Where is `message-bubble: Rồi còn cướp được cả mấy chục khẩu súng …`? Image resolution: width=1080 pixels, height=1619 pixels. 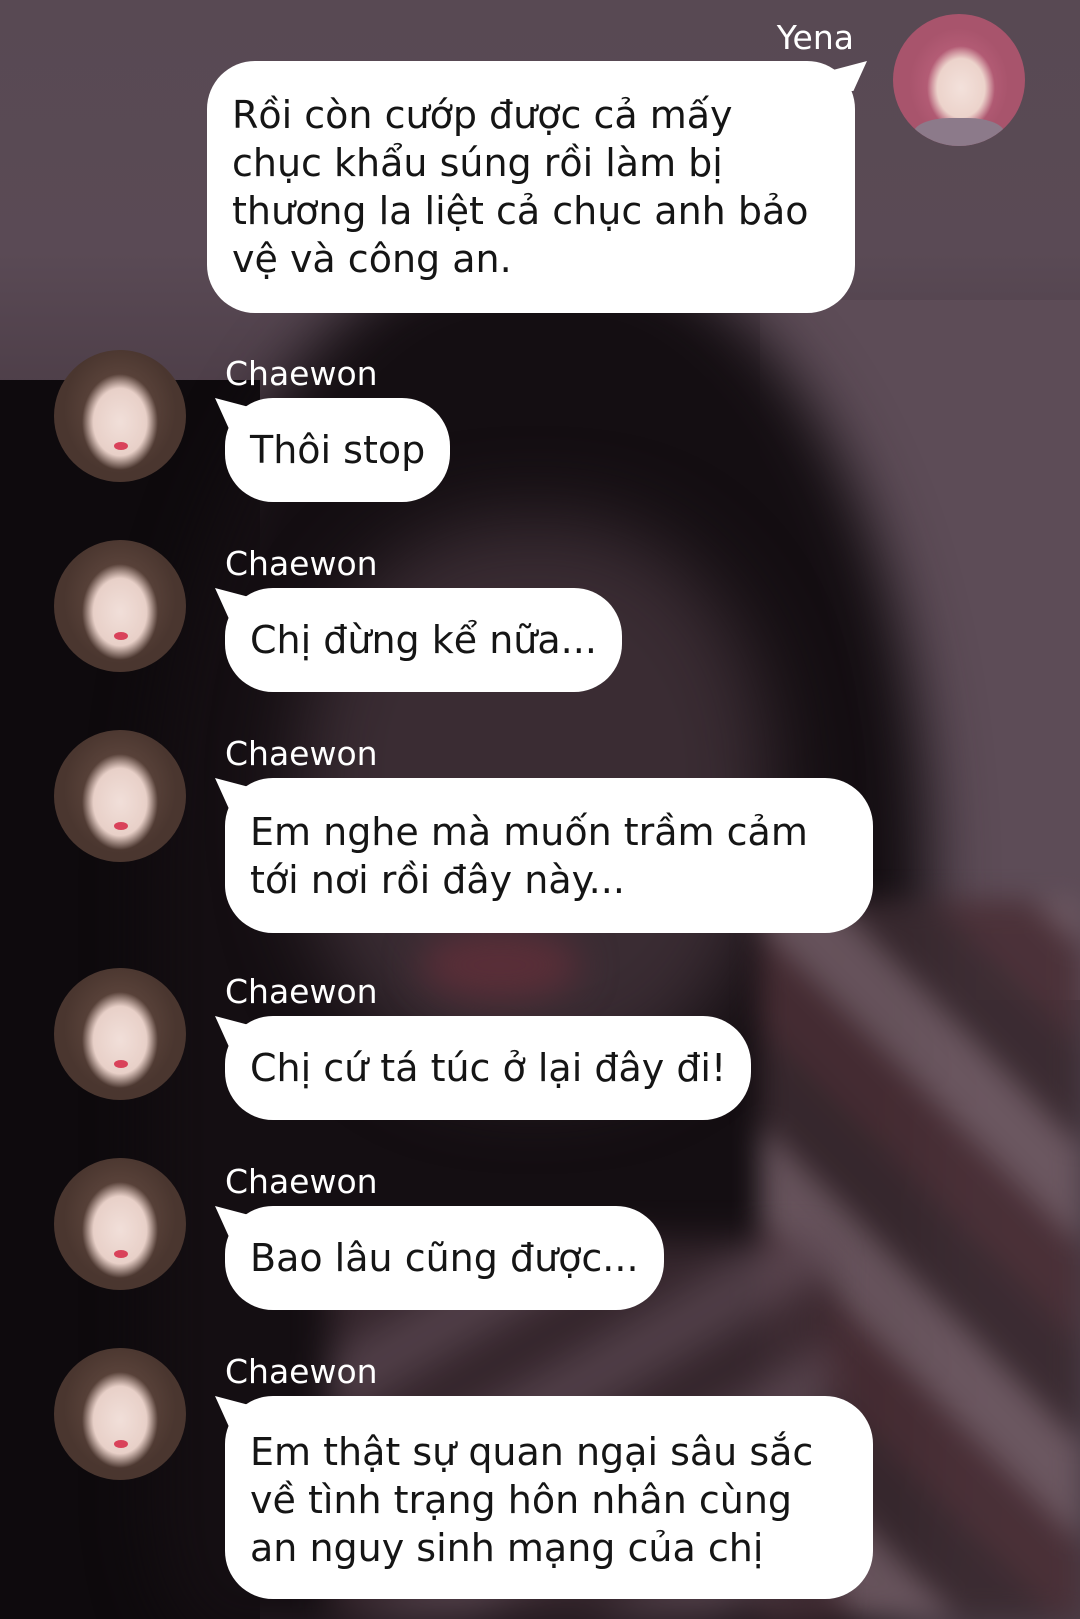 message-bubble: Rồi còn cướp được cả mấy chục khẩu súng … is located at coordinates (537, 187).